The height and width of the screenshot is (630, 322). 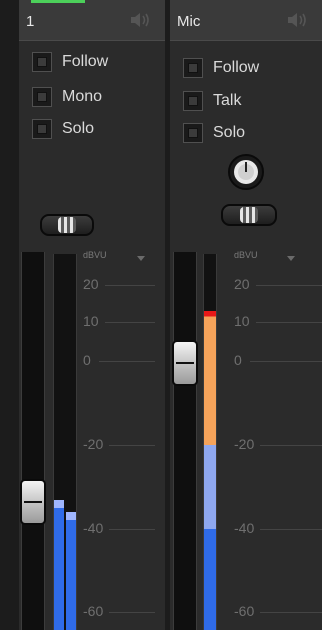 What do you see at coordinates (193, 101) in the screenshot?
I see `talk-checkbox` at bounding box center [193, 101].